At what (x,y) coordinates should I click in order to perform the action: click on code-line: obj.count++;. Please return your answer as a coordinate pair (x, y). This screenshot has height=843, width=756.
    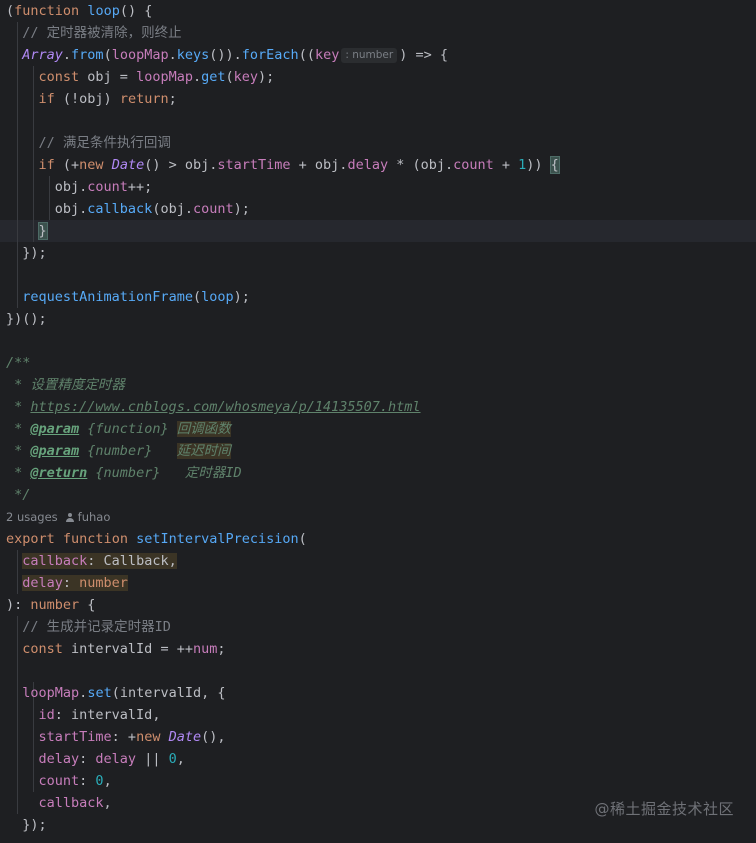
    Looking at the image, I should click on (378, 187).